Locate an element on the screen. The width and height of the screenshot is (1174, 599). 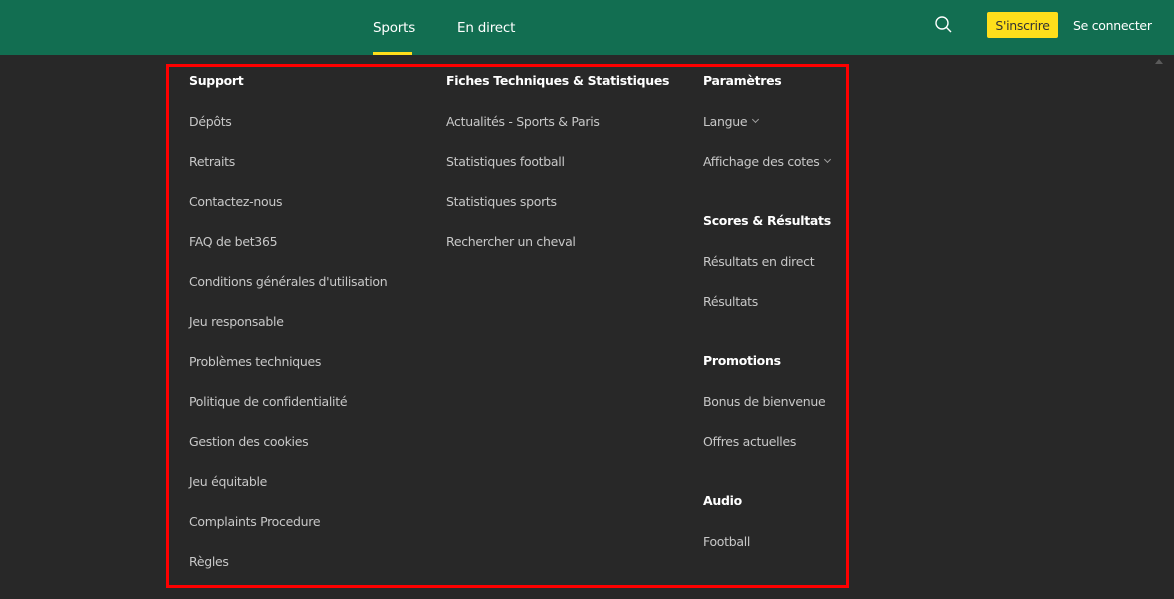
link-news: Actualités - Sports & Paris is located at coordinates (523, 121).